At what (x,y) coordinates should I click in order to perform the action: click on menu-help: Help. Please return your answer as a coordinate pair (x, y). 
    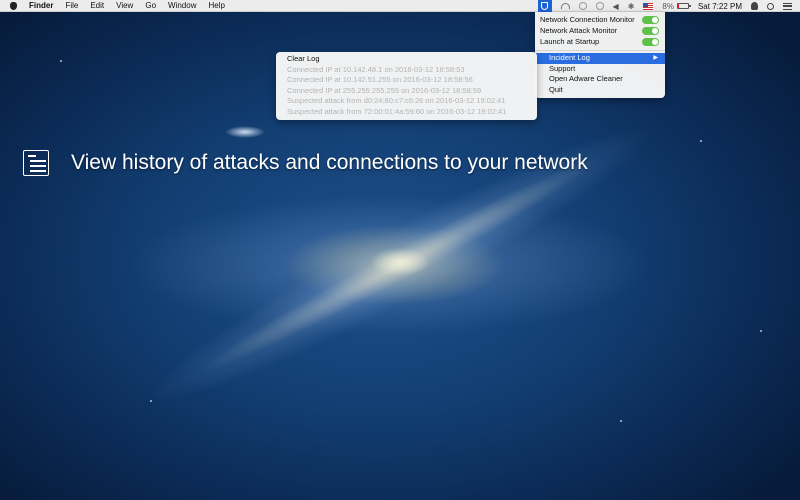
    Looking at the image, I should click on (216, 6).